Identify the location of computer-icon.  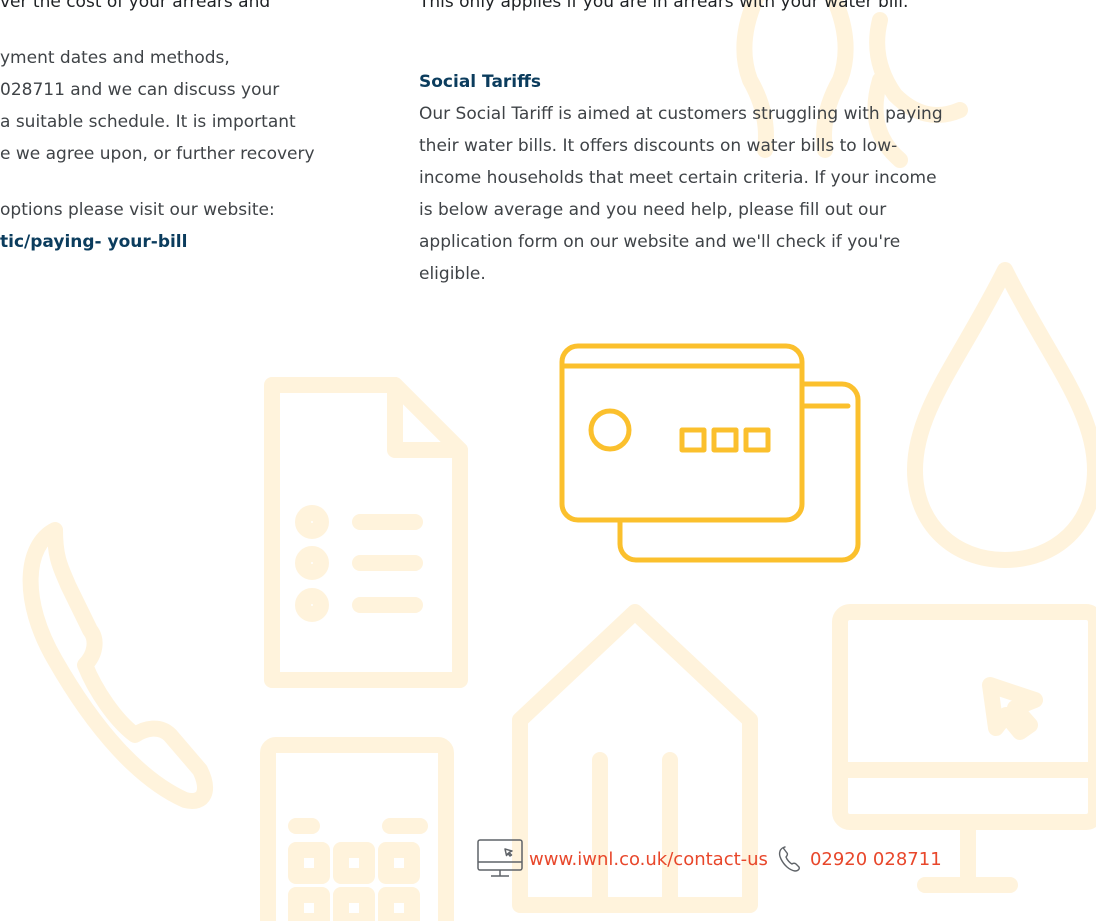
(500, 858).